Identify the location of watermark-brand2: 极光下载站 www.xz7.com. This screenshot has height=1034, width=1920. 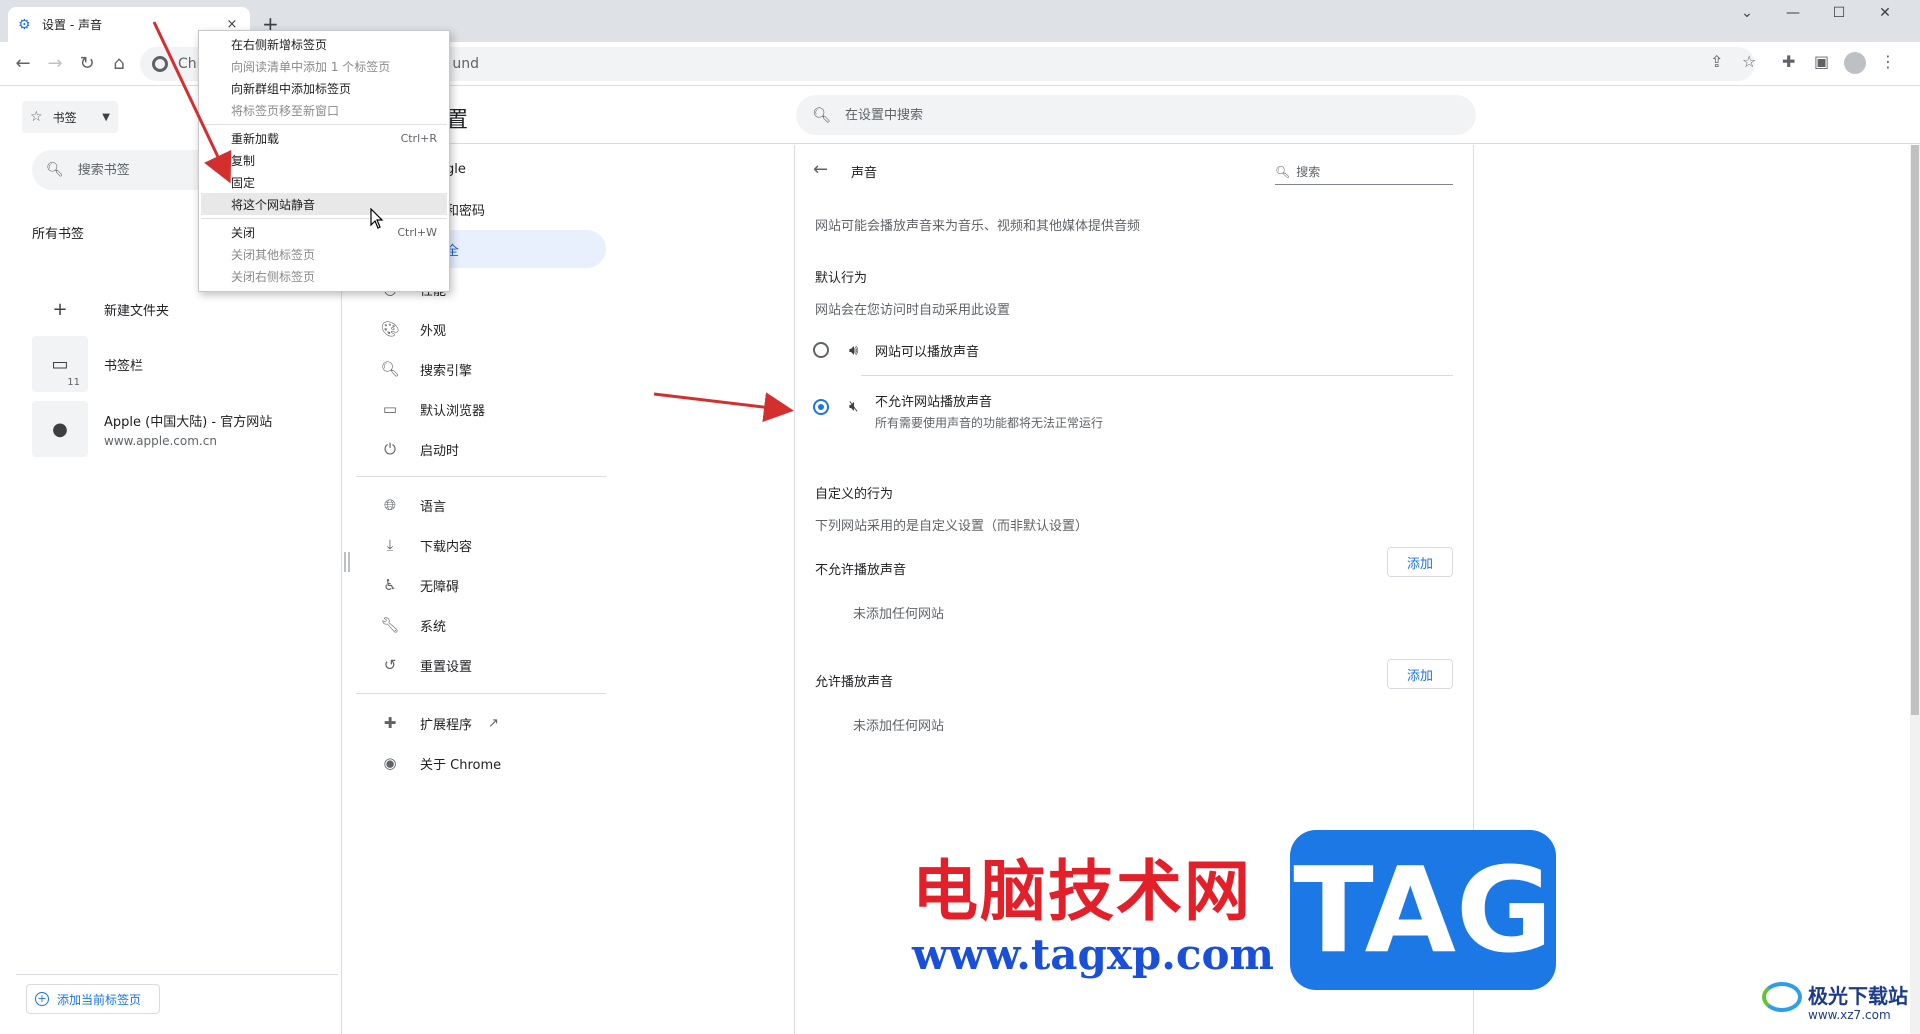
(1837, 1005).